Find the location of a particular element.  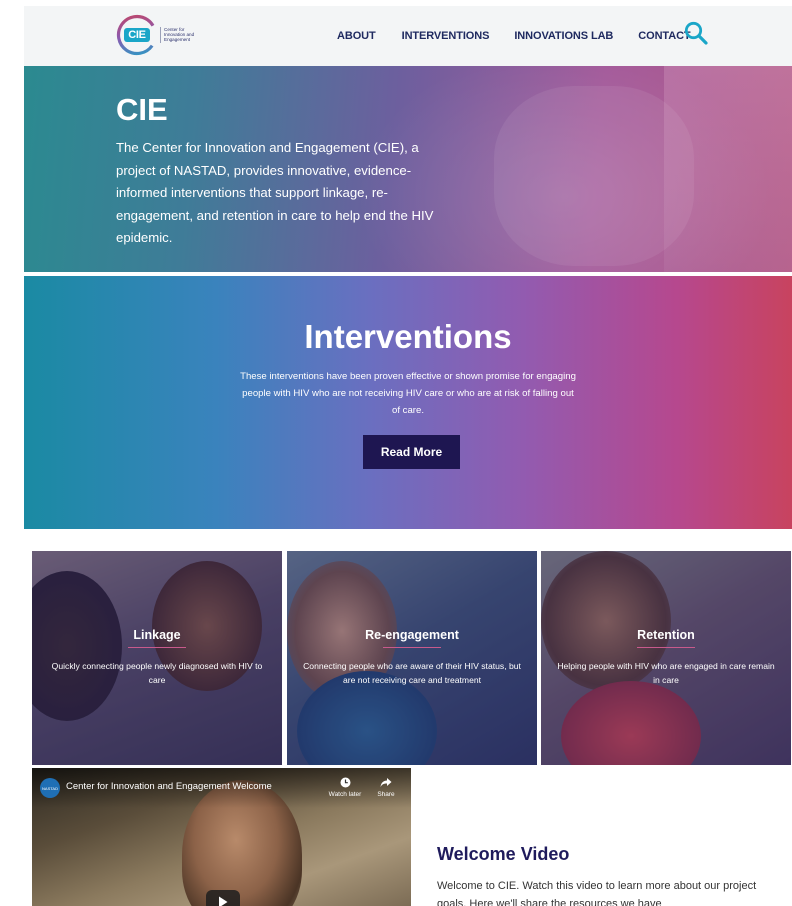

interventions-title: Interventions is located at coordinates (408, 336).